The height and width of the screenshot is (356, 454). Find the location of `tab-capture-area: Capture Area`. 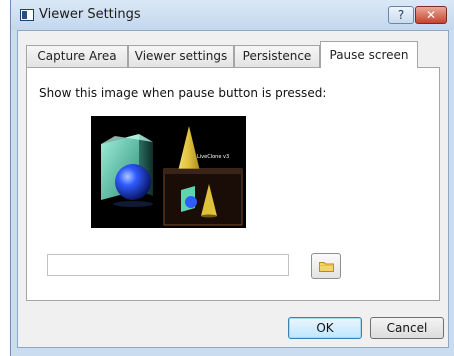

tab-capture-area: Capture Area is located at coordinates (77, 56).